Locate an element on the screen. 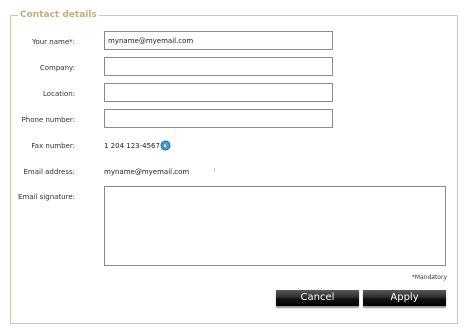 This screenshot has width=465, height=335. company-field is located at coordinates (218, 66).